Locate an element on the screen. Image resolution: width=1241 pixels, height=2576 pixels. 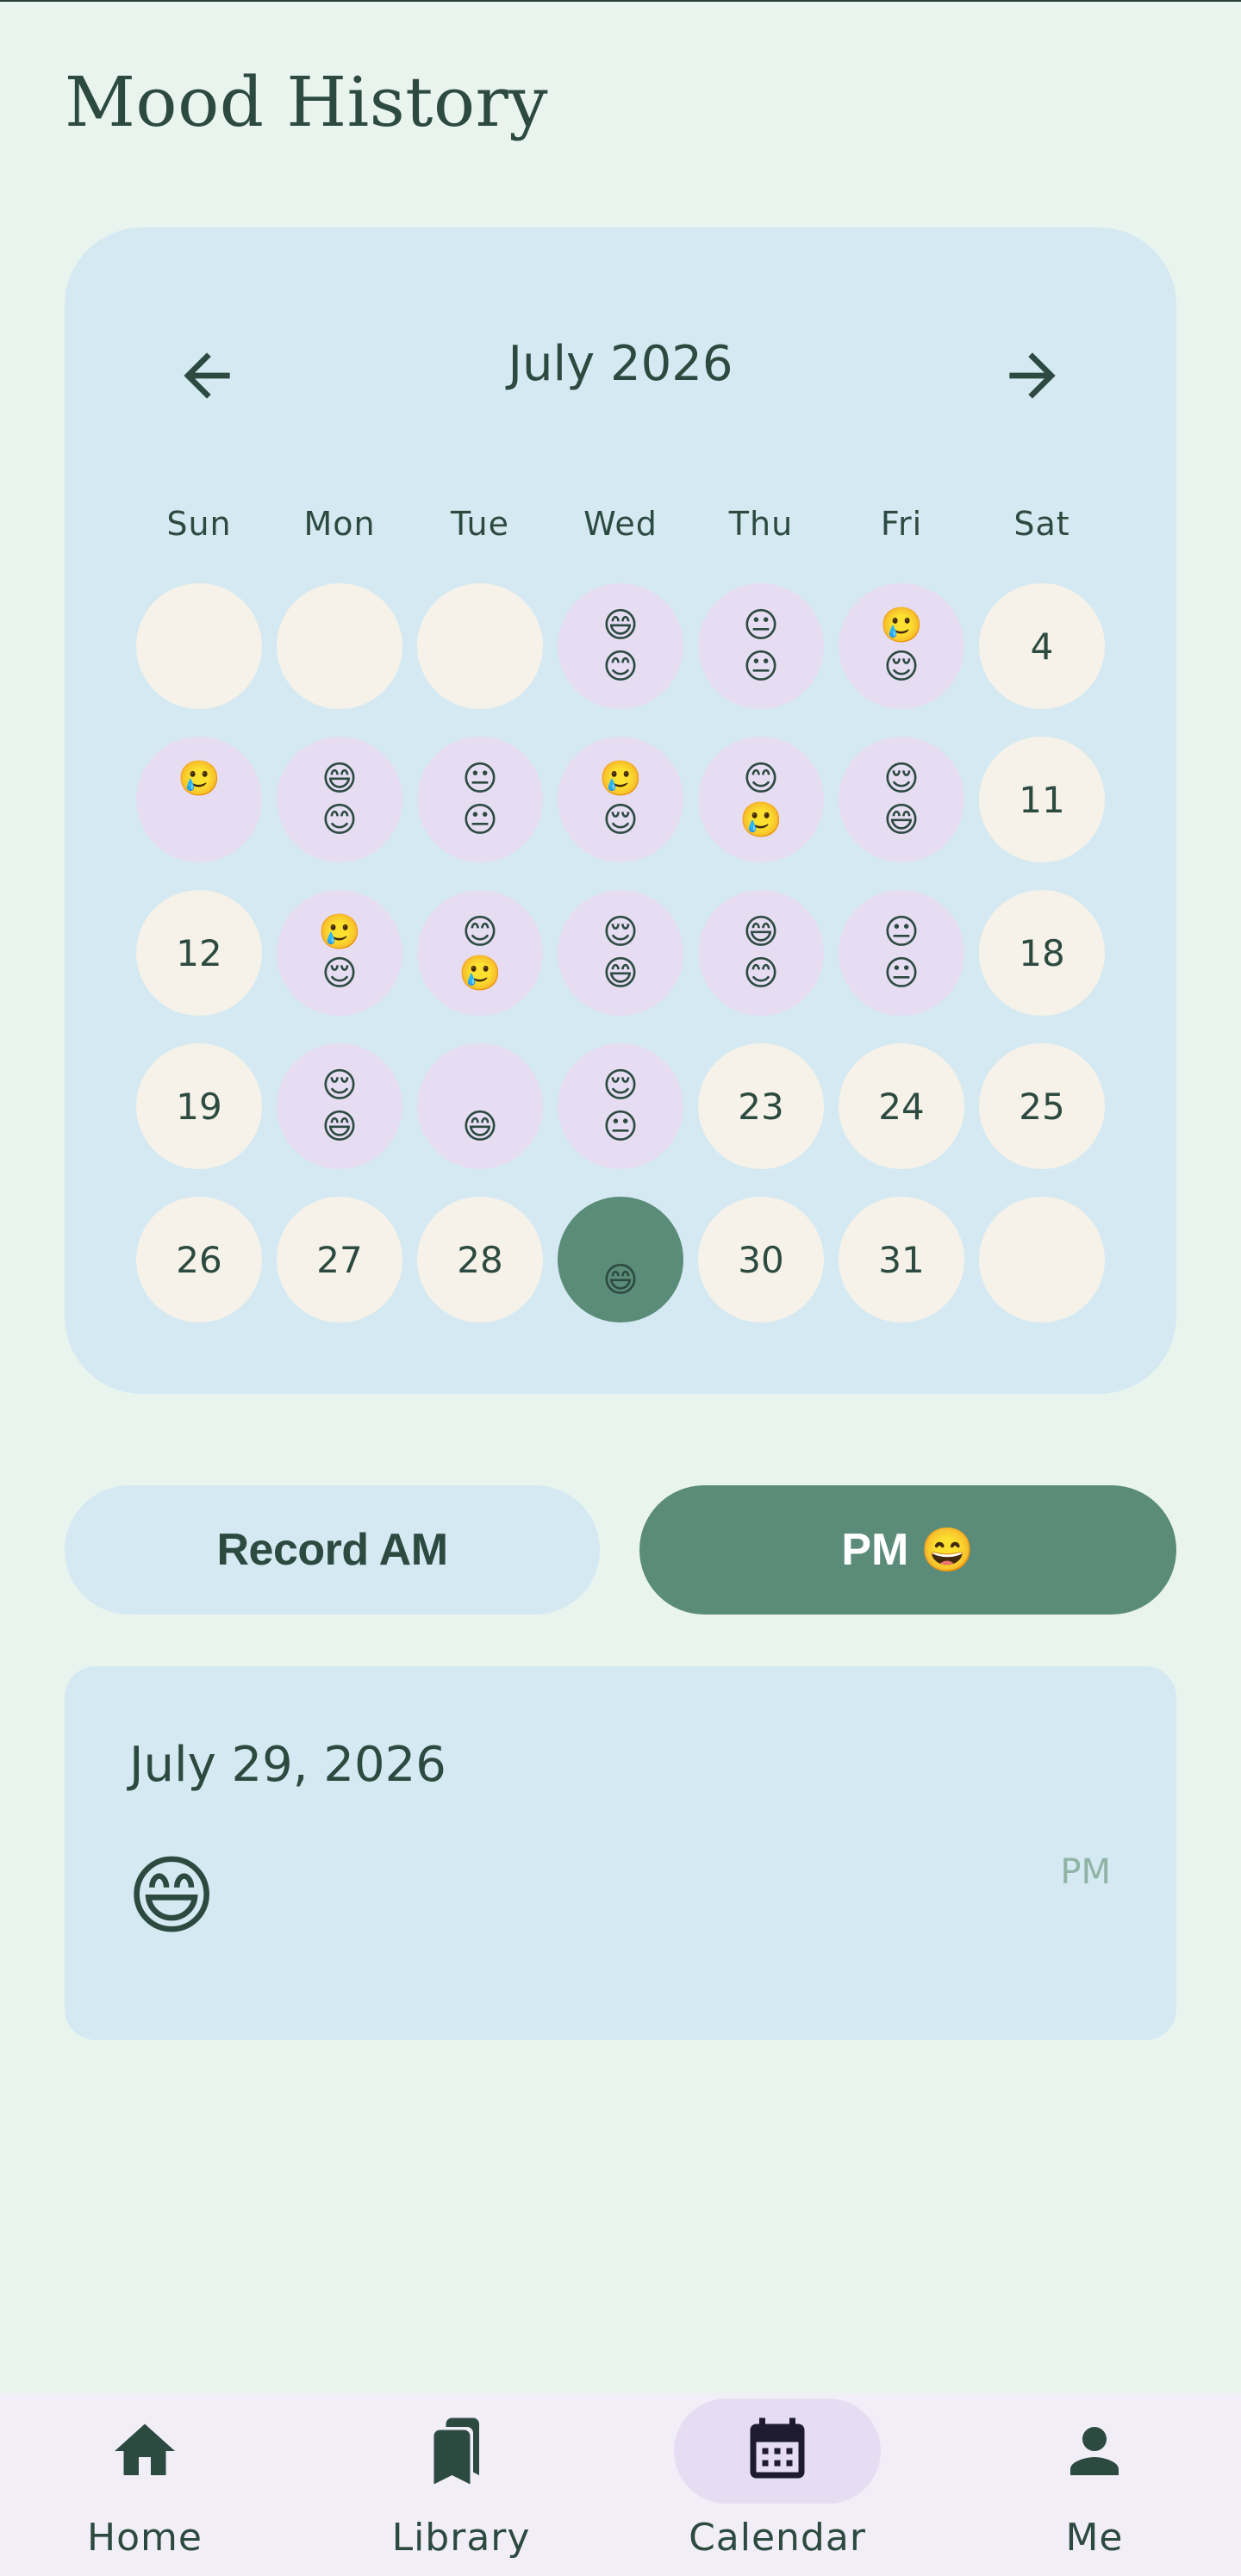
bottom-navigation: Home Library Calendar Me is located at coordinates (620, 2485).